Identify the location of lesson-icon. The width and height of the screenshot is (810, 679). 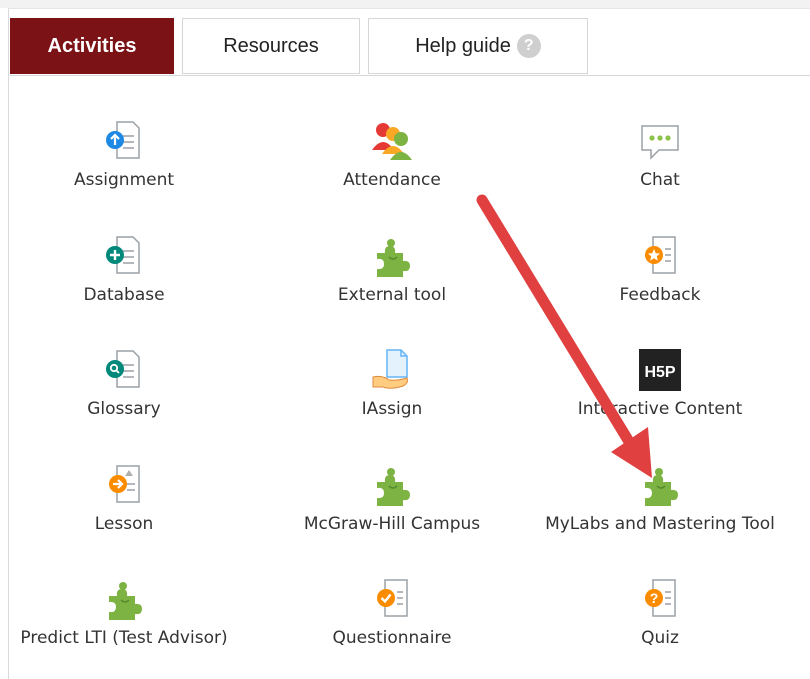
(124, 484).